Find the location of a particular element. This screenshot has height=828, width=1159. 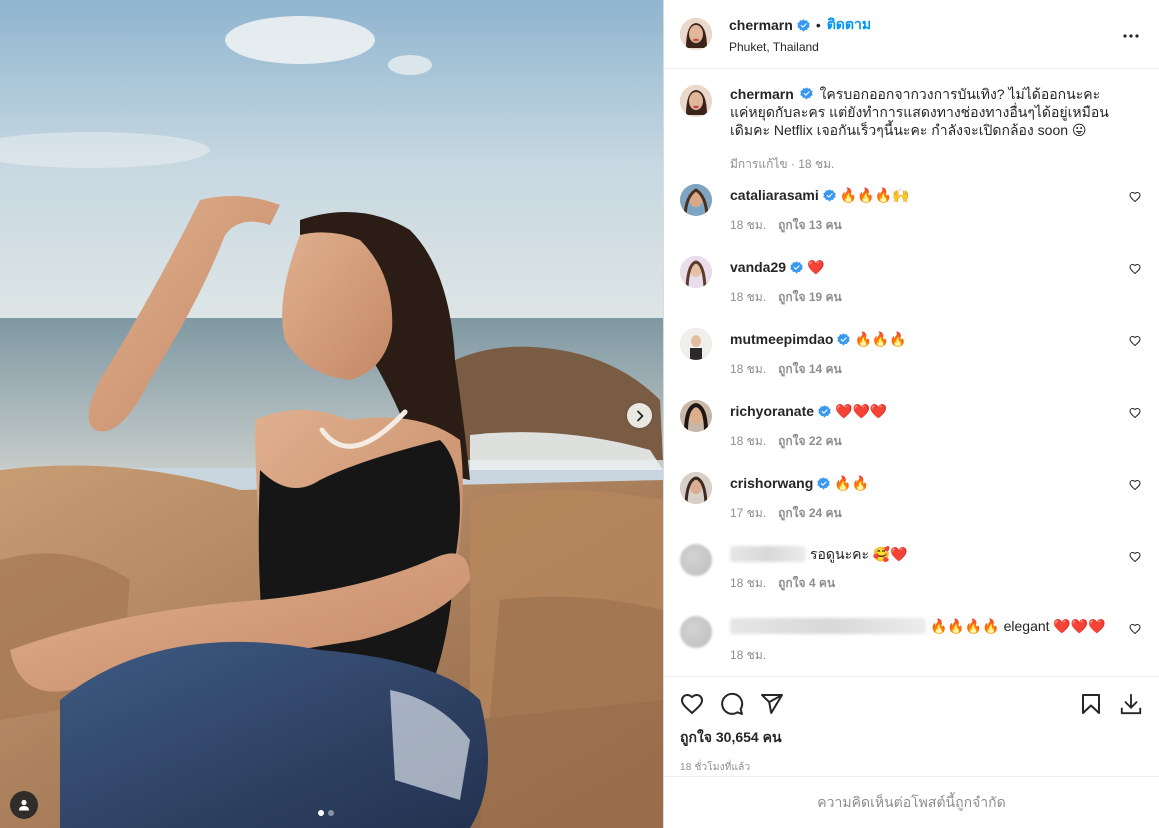

comment-line: 🔥🔥🔥🔥 elegant ❤️❤️❤️ is located at coordinates (918, 626).